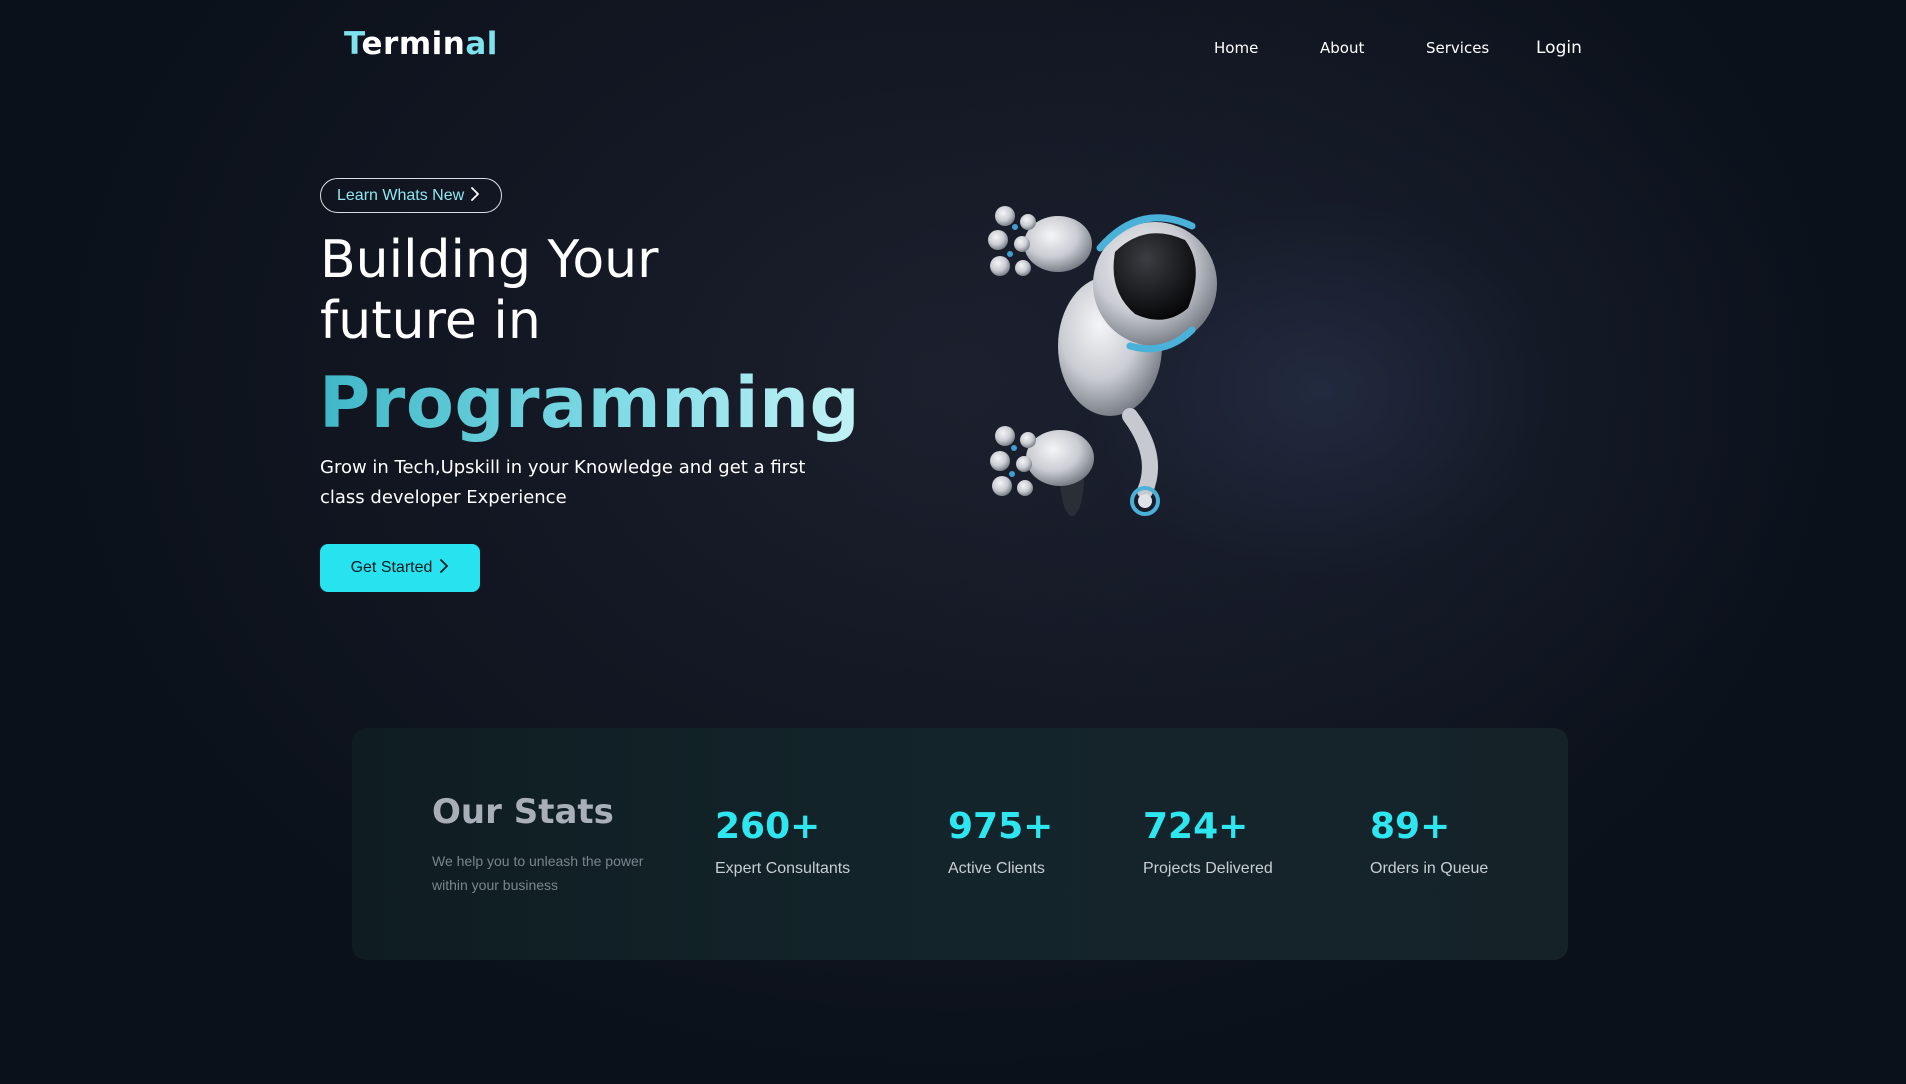  I want to click on get-started-label: Get Started, so click(391, 567).